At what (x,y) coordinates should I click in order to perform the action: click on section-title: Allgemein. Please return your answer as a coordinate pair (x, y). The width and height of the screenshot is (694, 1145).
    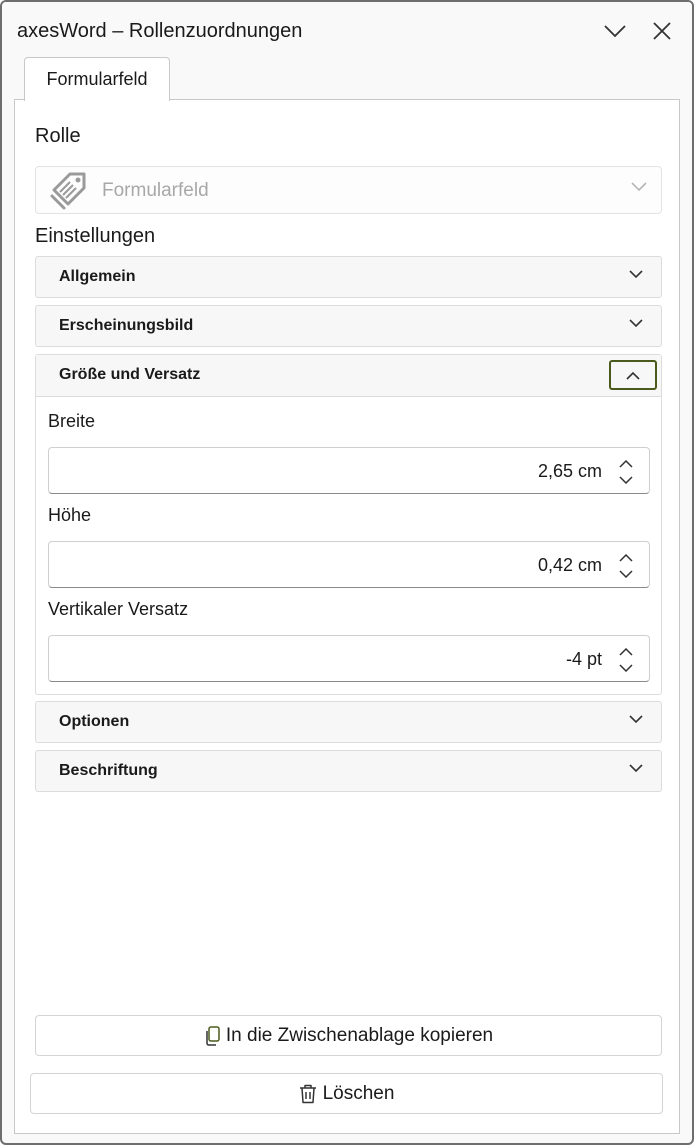
    Looking at the image, I should click on (97, 276).